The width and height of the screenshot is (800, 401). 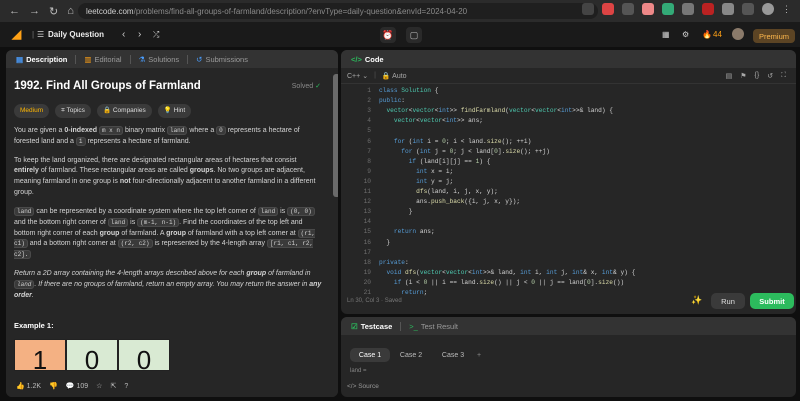 What do you see at coordinates (475, 151) in the screenshot?
I see `code-line: for (int j = 0; j < land[0].size(); ++j)` at bounding box center [475, 151].